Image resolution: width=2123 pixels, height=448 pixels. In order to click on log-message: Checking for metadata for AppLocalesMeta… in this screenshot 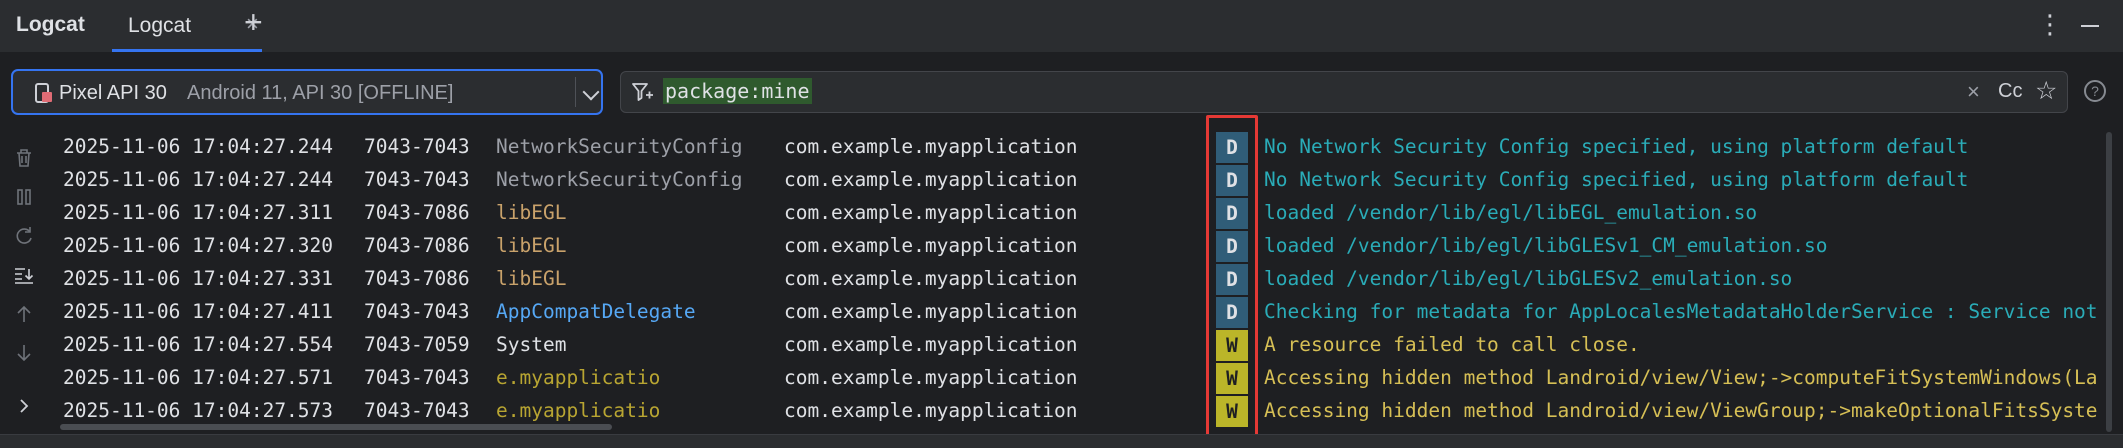, I will do `click(1681, 311)`.